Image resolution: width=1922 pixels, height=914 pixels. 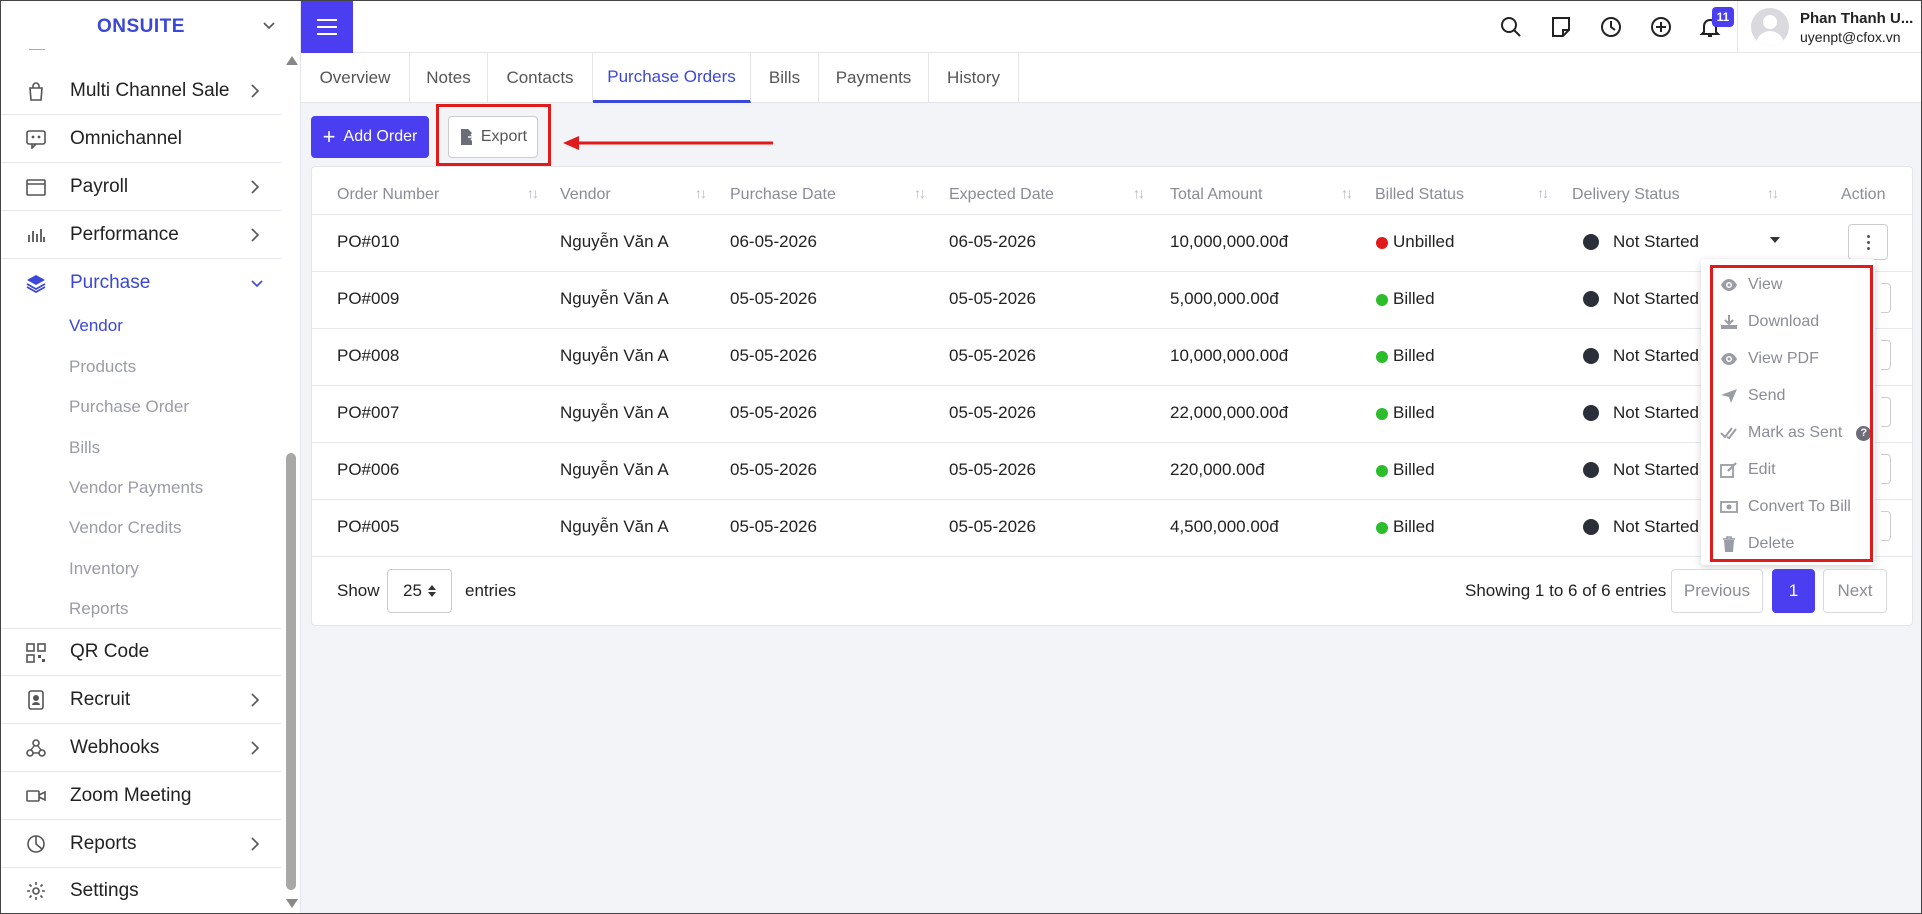 What do you see at coordinates (1216, 195) in the screenshot?
I see `column-header-total-amount: Total Amount` at bounding box center [1216, 195].